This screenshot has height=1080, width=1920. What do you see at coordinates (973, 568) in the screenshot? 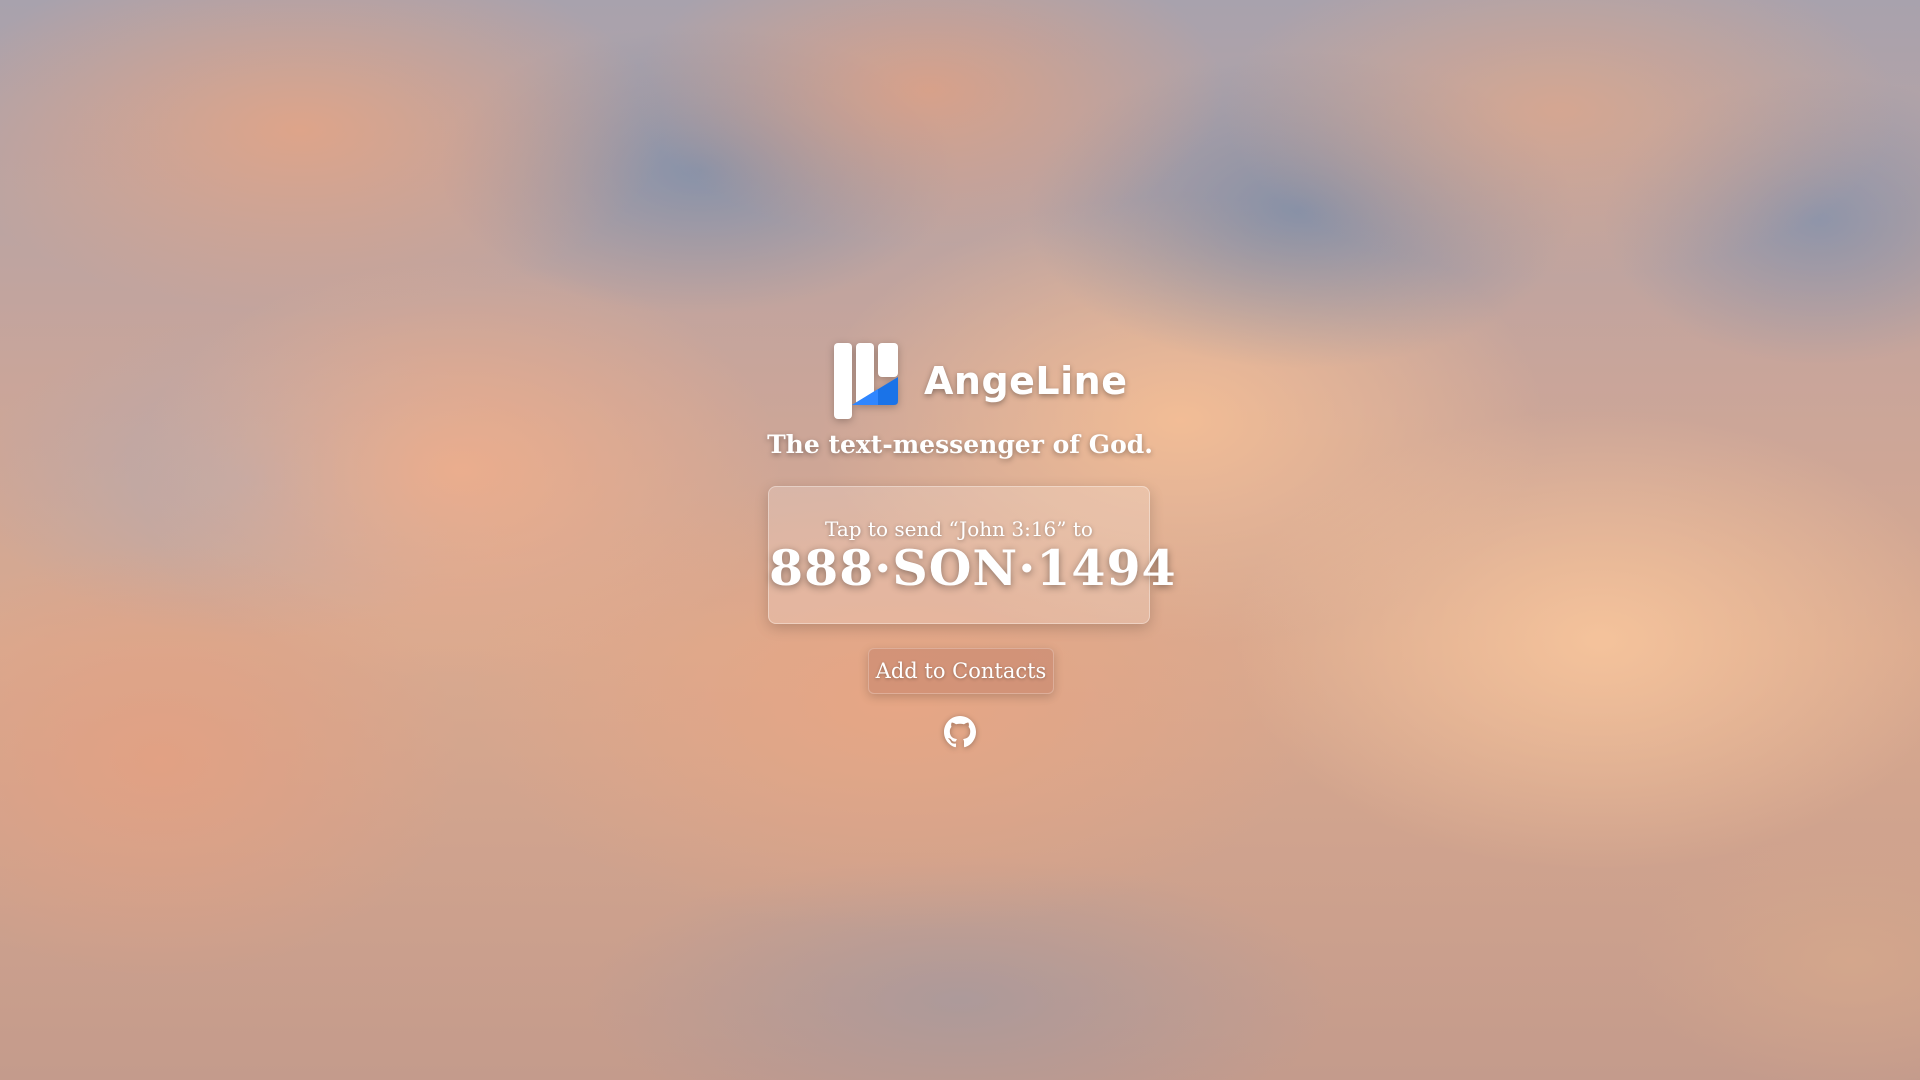
I see `phone-number: 888·SON·1494` at bounding box center [973, 568].